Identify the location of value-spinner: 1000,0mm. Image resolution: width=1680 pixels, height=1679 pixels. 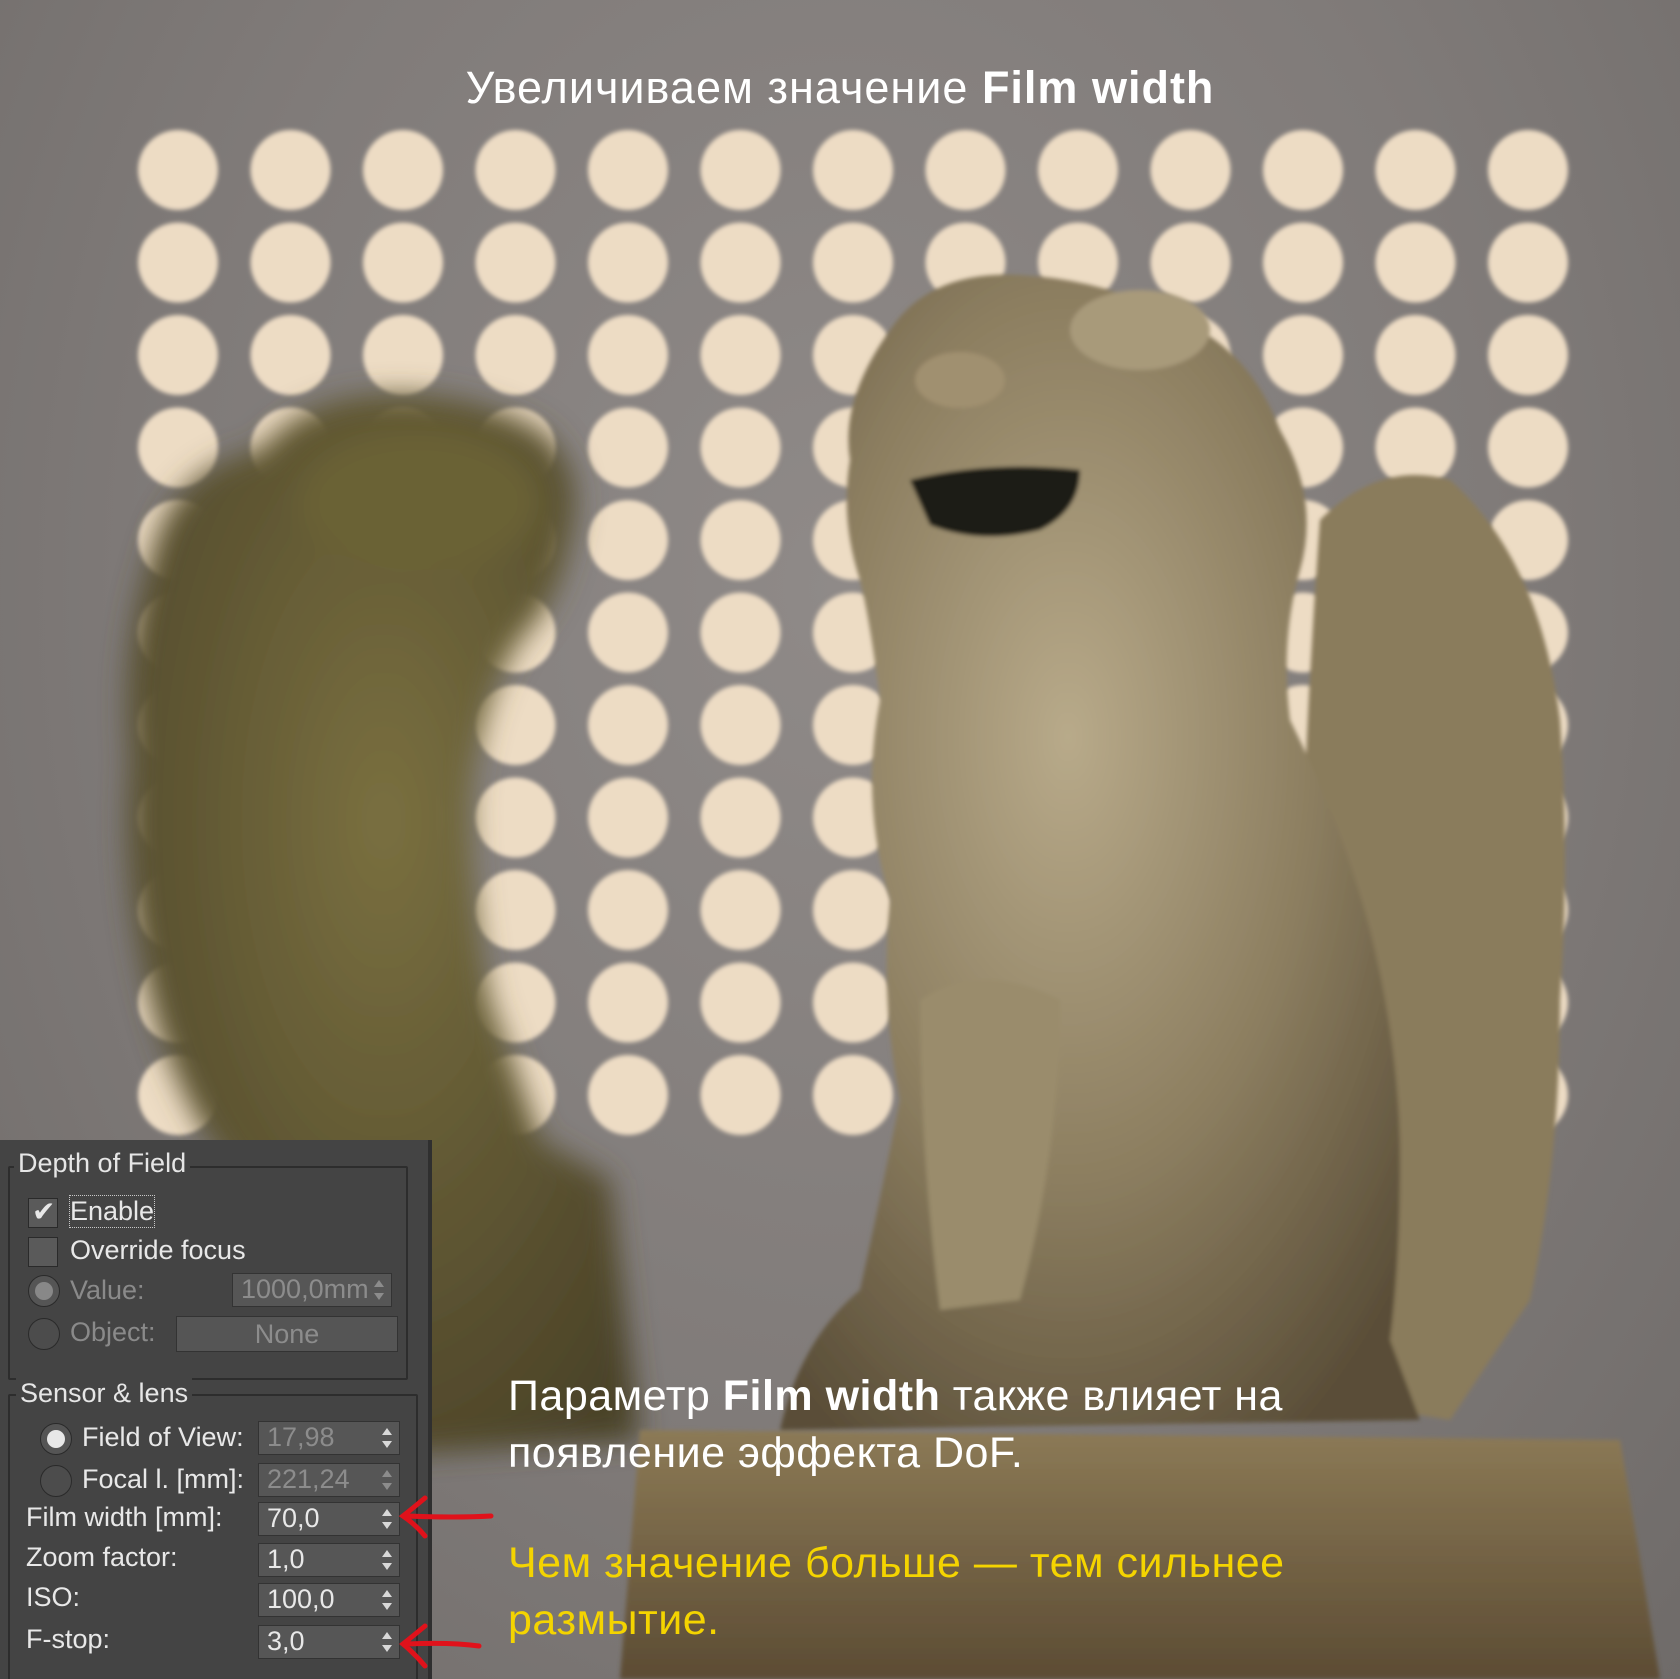
(312, 1290).